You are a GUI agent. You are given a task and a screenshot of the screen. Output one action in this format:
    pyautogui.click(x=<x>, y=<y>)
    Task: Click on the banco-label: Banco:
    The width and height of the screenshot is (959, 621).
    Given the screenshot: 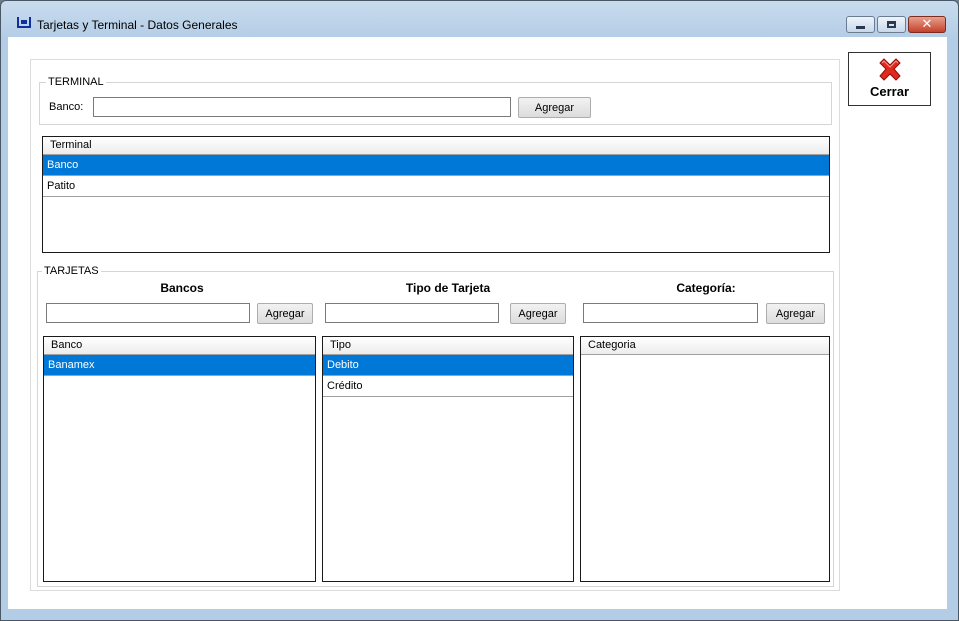 What is the action you would take?
    pyautogui.click(x=66, y=107)
    